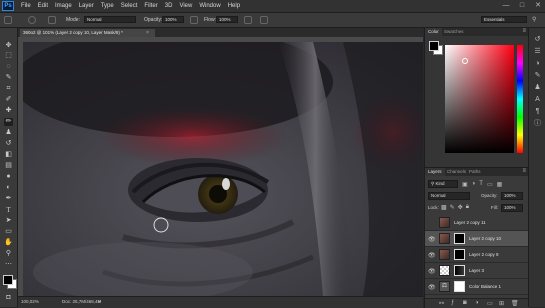  What do you see at coordinates (460, 207) in the screenshot?
I see `lock-position-icon: ✥` at bounding box center [460, 207].